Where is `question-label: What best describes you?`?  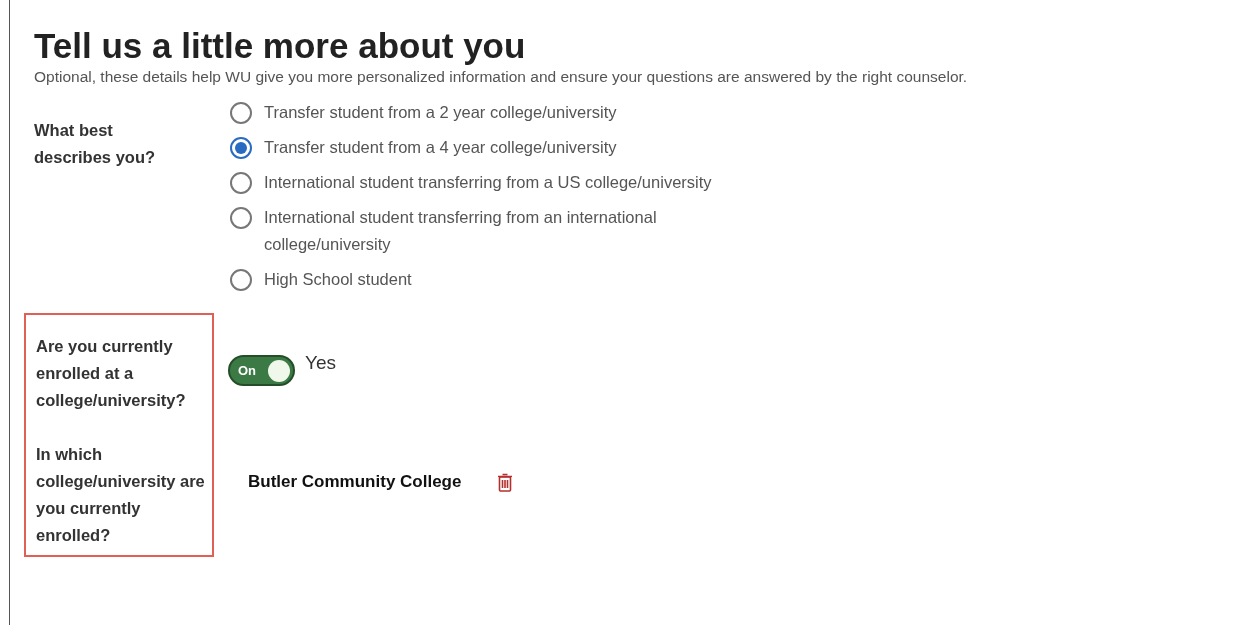 question-label: What best describes you? is located at coordinates (95, 144).